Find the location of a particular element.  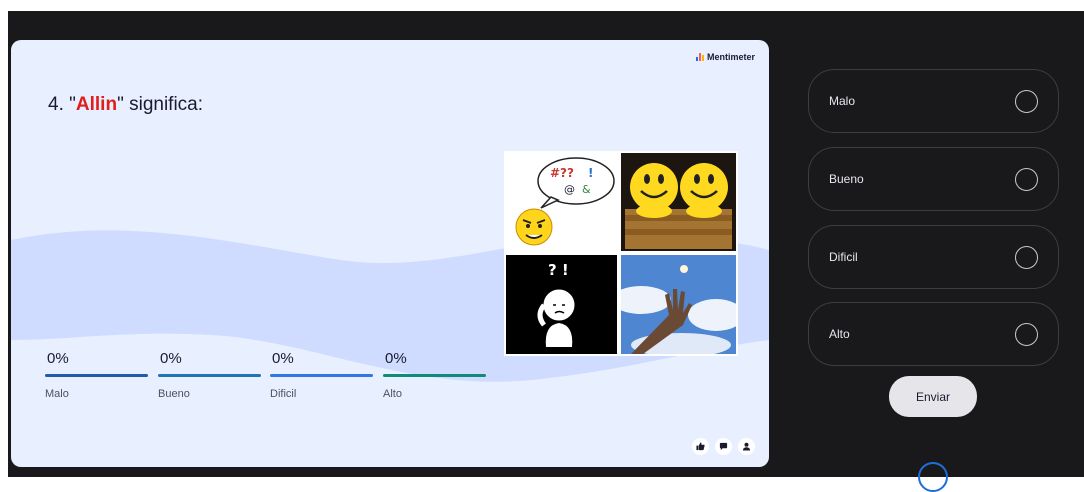

question-rest: significa: is located at coordinates (163, 104).